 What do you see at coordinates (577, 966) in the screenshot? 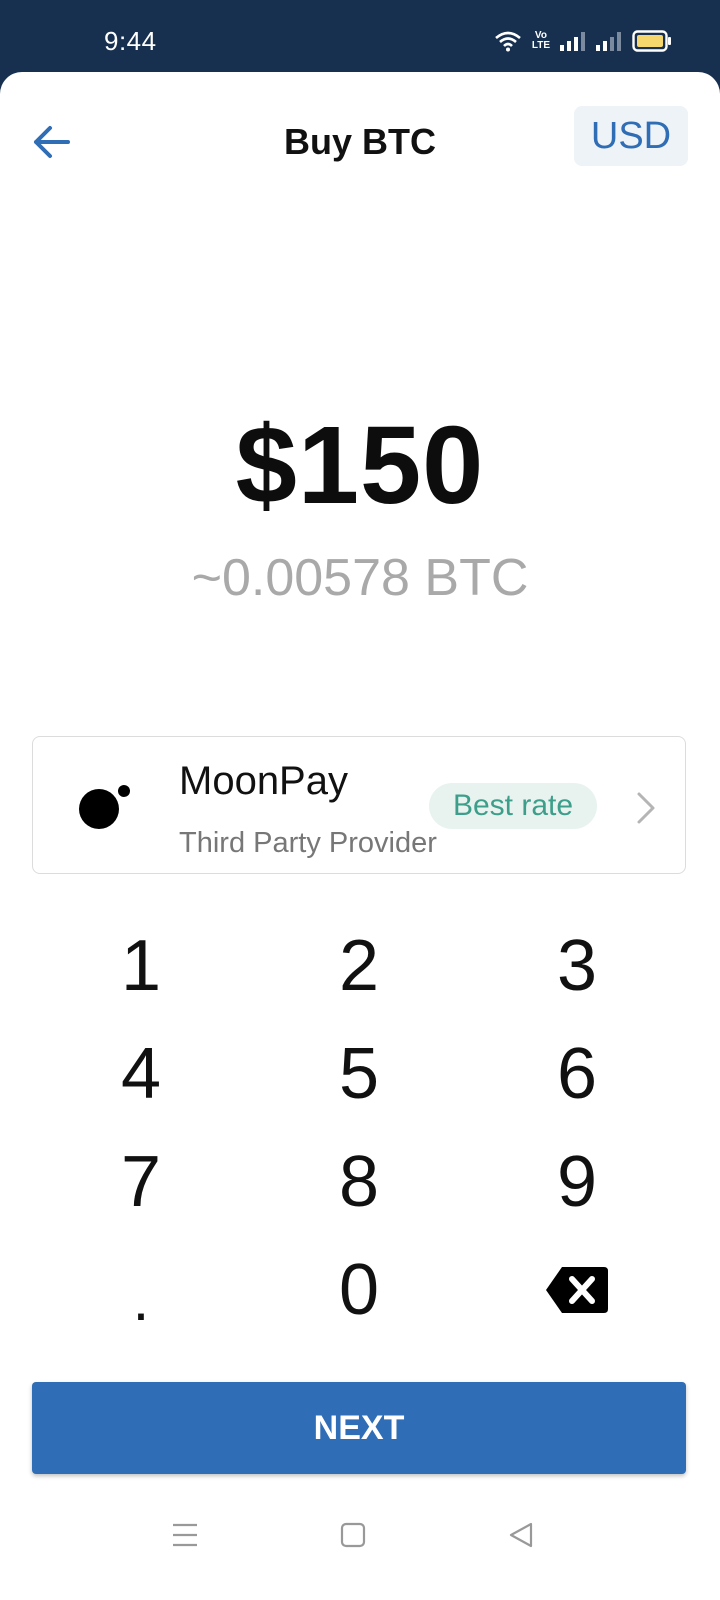
I see `key-3: 3` at bounding box center [577, 966].